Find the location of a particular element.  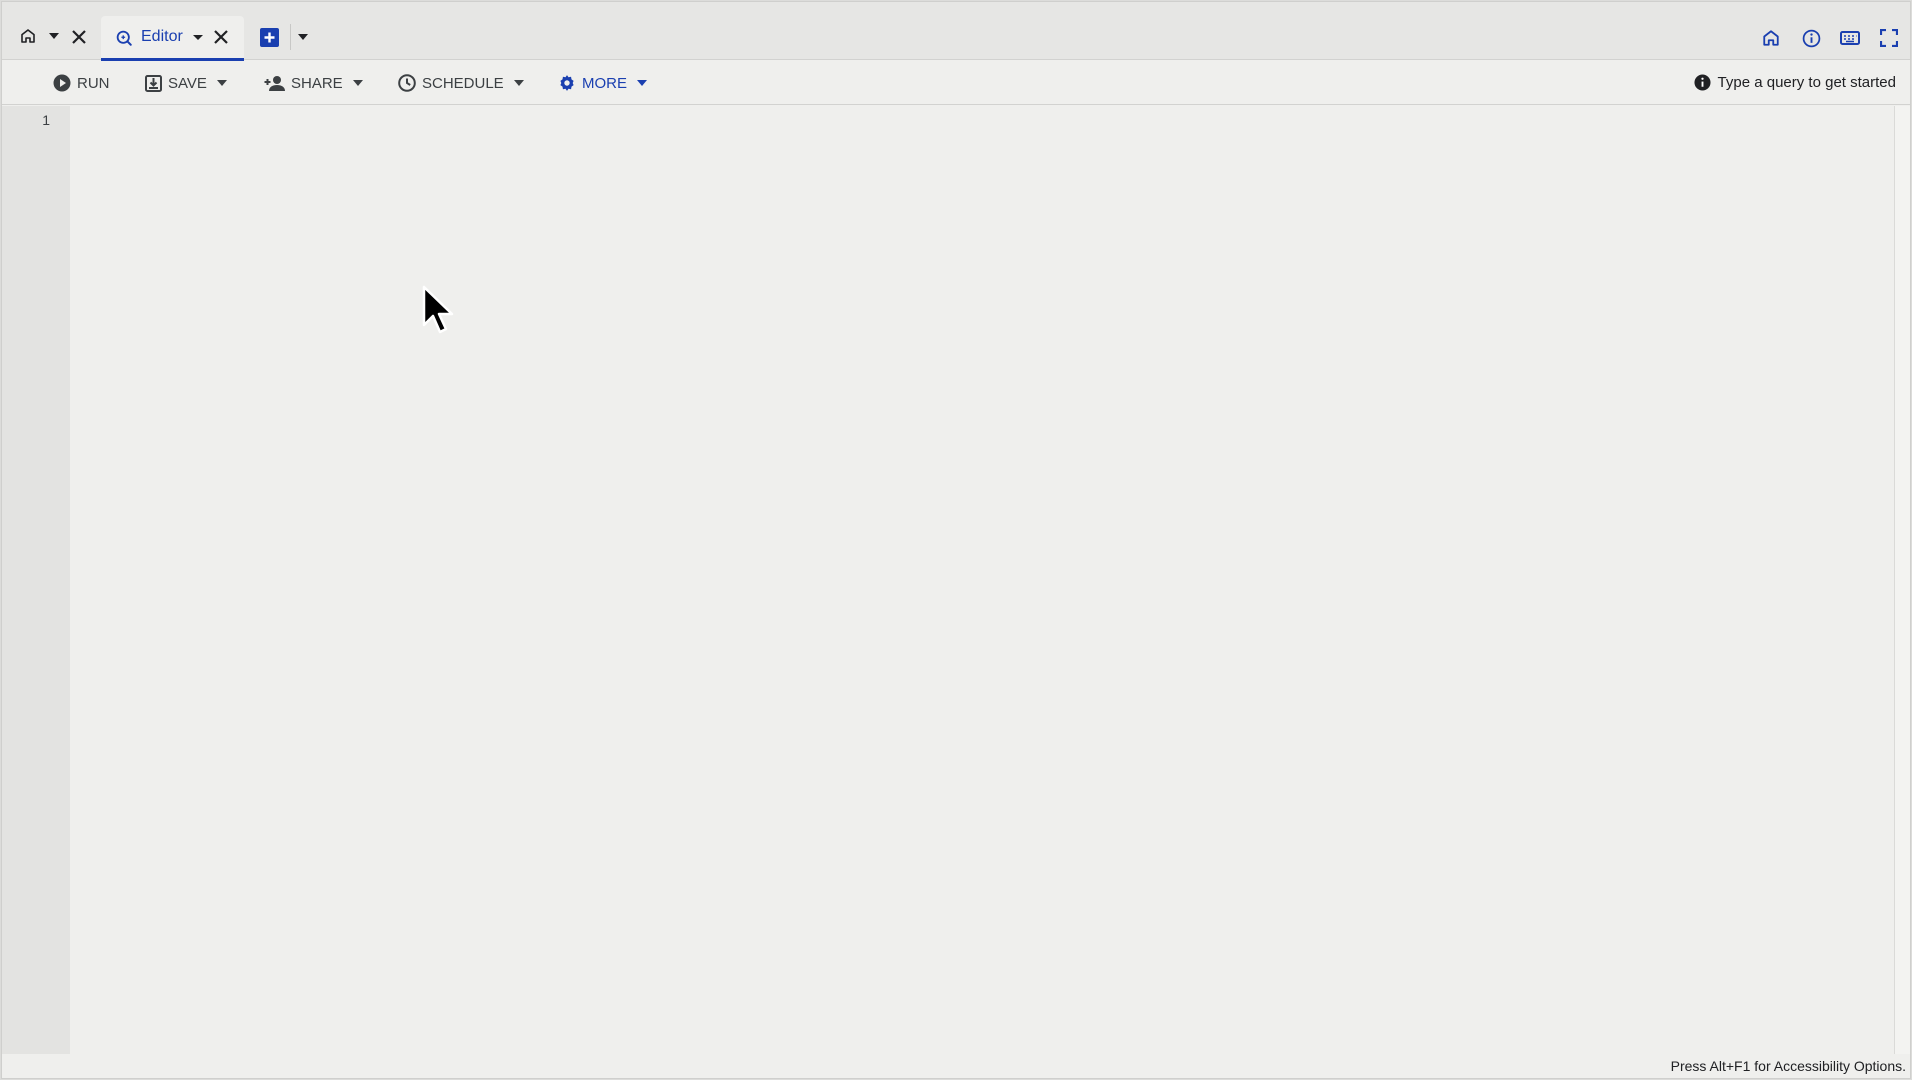

home-tab is located at coordinates (28, 36).